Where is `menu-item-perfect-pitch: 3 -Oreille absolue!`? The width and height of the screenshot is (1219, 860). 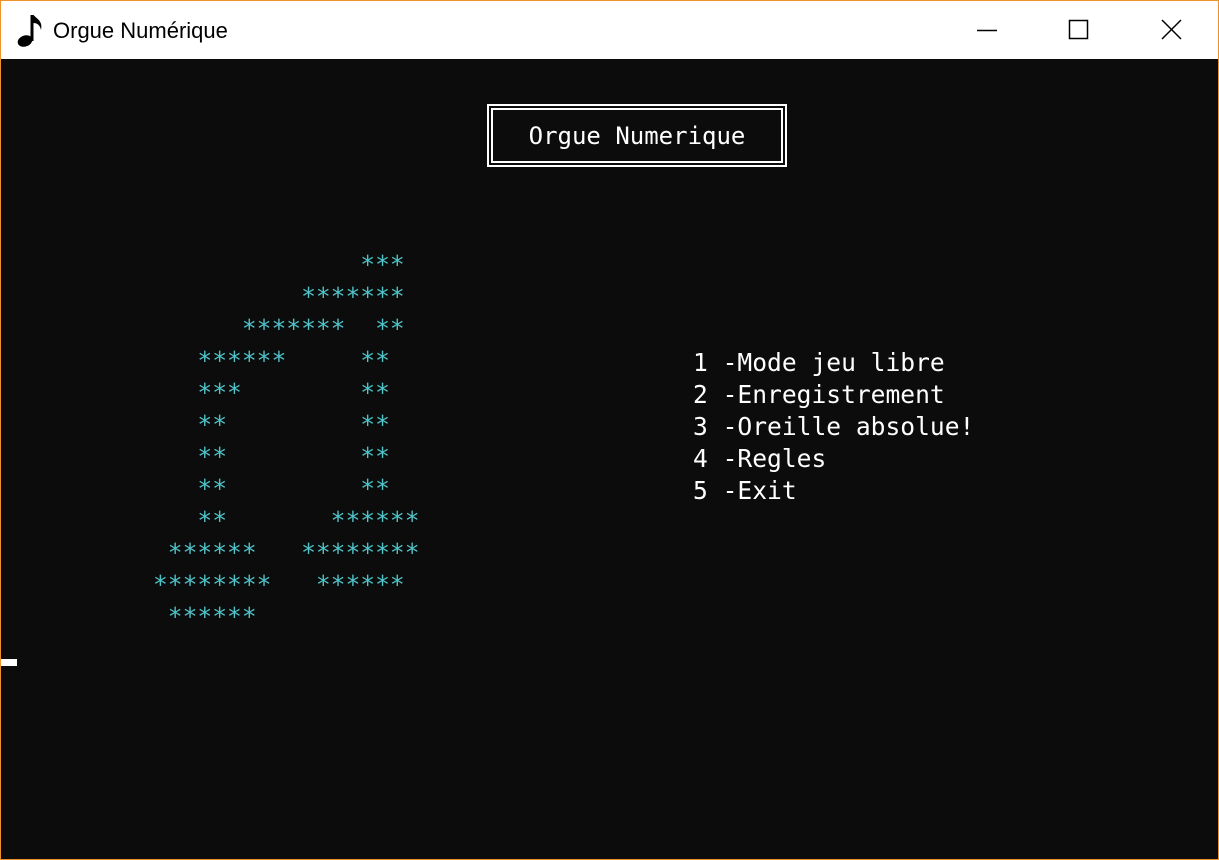
menu-item-perfect-pitch: 3 -Oreille absolue! is located at coordinates (834, 426).